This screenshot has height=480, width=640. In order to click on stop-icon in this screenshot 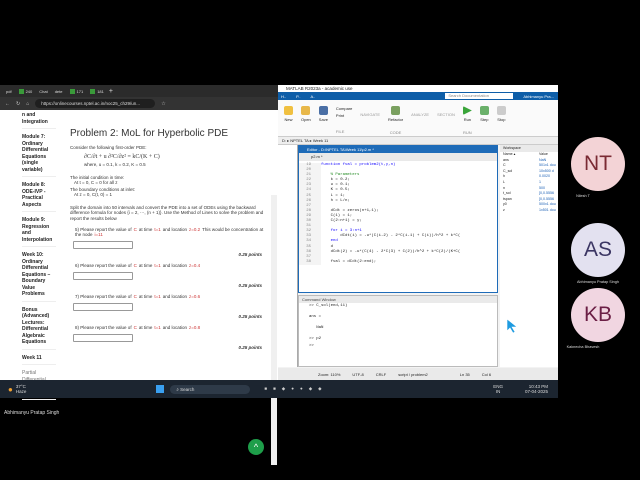, I will do `click(501, 110)`.